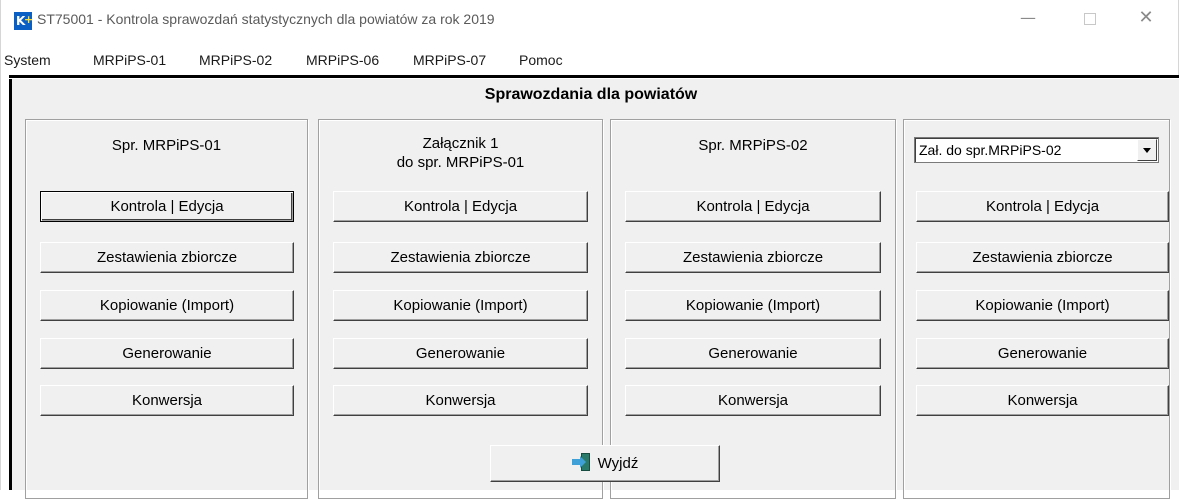 Image resolution: width=1179 pixels, height=499 pixels. What do you see at coordinates (591, 94) in the screenshot?
I see `page-title: Sprawozdania dla powiatów` at bounding box center [591, 94].